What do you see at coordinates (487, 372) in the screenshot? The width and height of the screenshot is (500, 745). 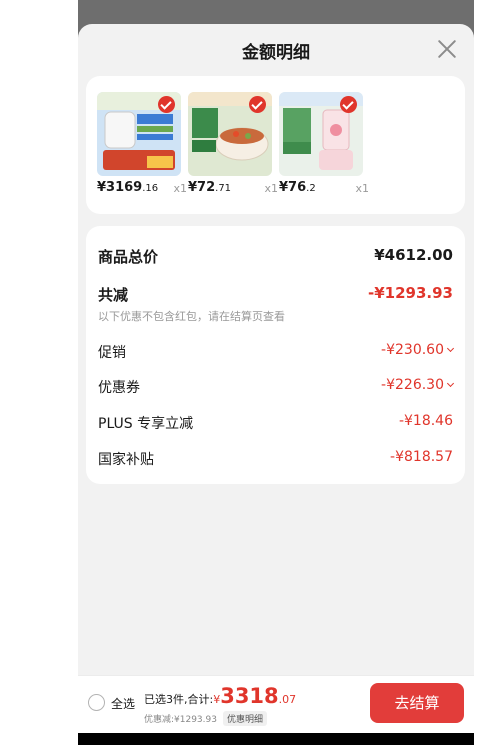 I see `right-margin` at bounding box center [487, 372].